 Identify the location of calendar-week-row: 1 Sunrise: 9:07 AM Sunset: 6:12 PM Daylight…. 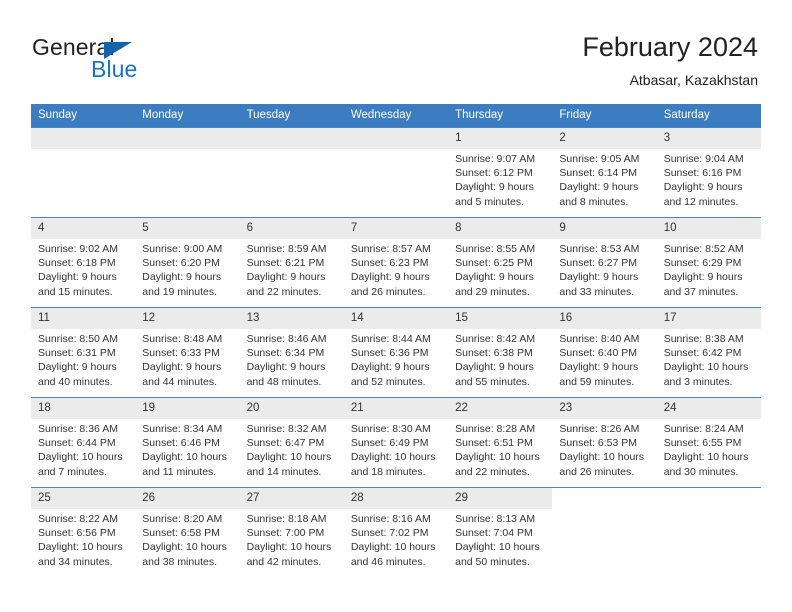
(396, 172).